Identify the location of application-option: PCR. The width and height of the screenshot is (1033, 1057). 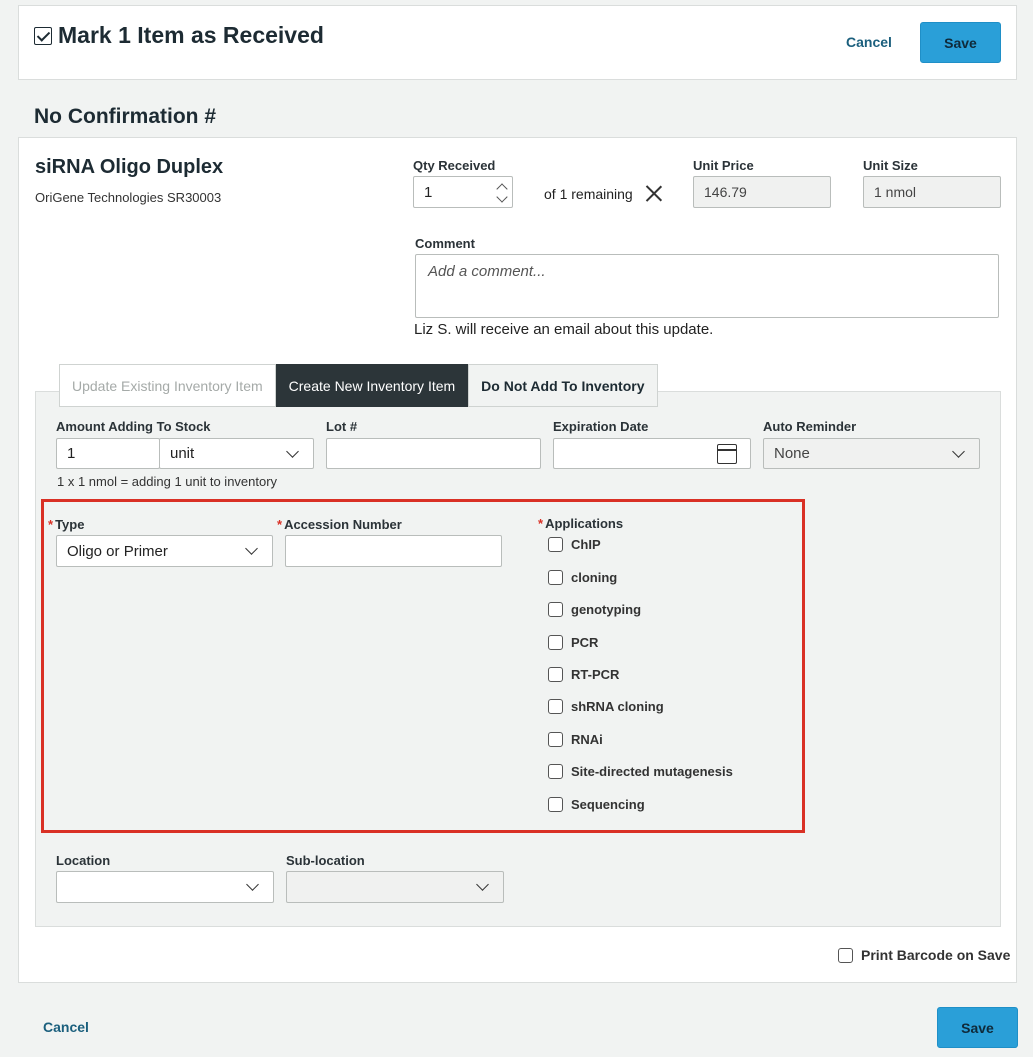
(573, 642).